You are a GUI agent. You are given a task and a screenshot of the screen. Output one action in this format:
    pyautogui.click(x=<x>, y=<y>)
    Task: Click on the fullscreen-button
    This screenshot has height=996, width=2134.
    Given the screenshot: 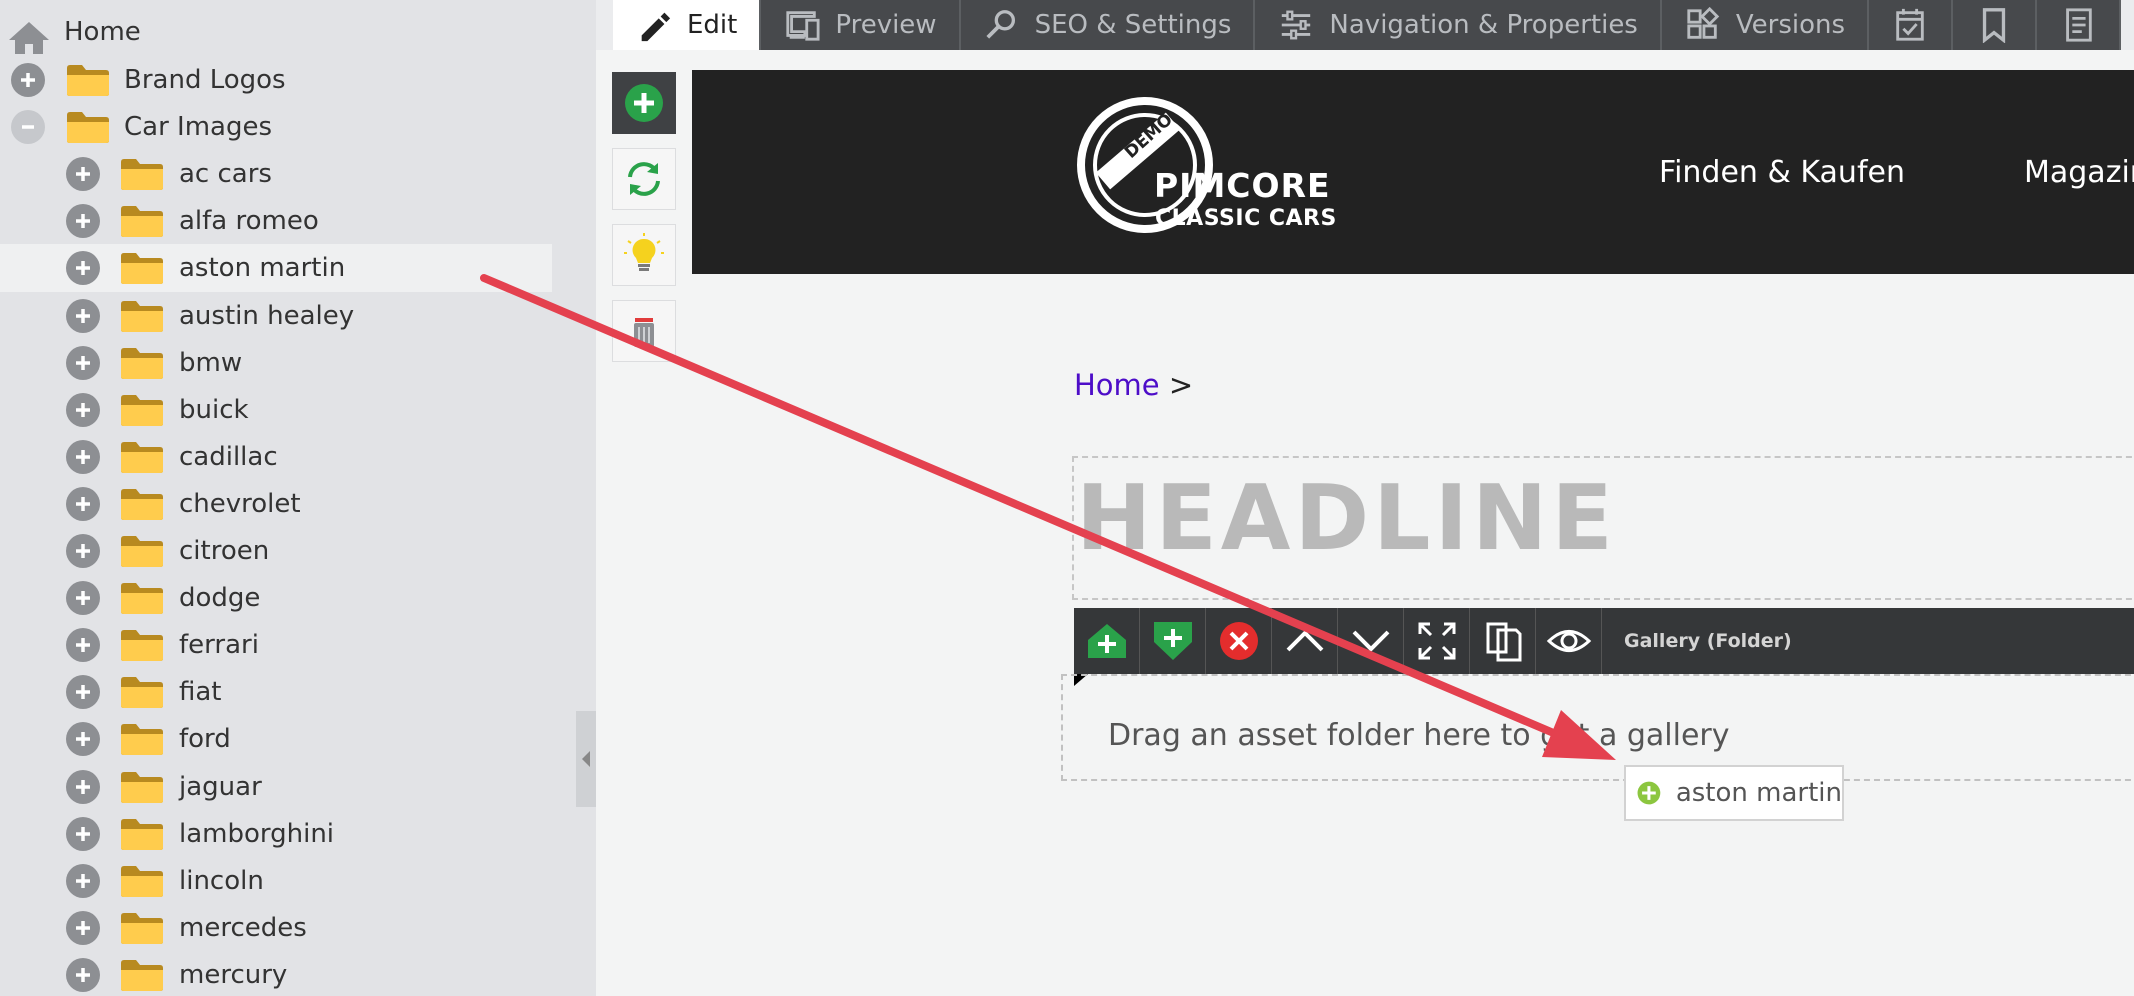 What is the action you would take?
    pyautogui.click(x=1437, y=641)
    